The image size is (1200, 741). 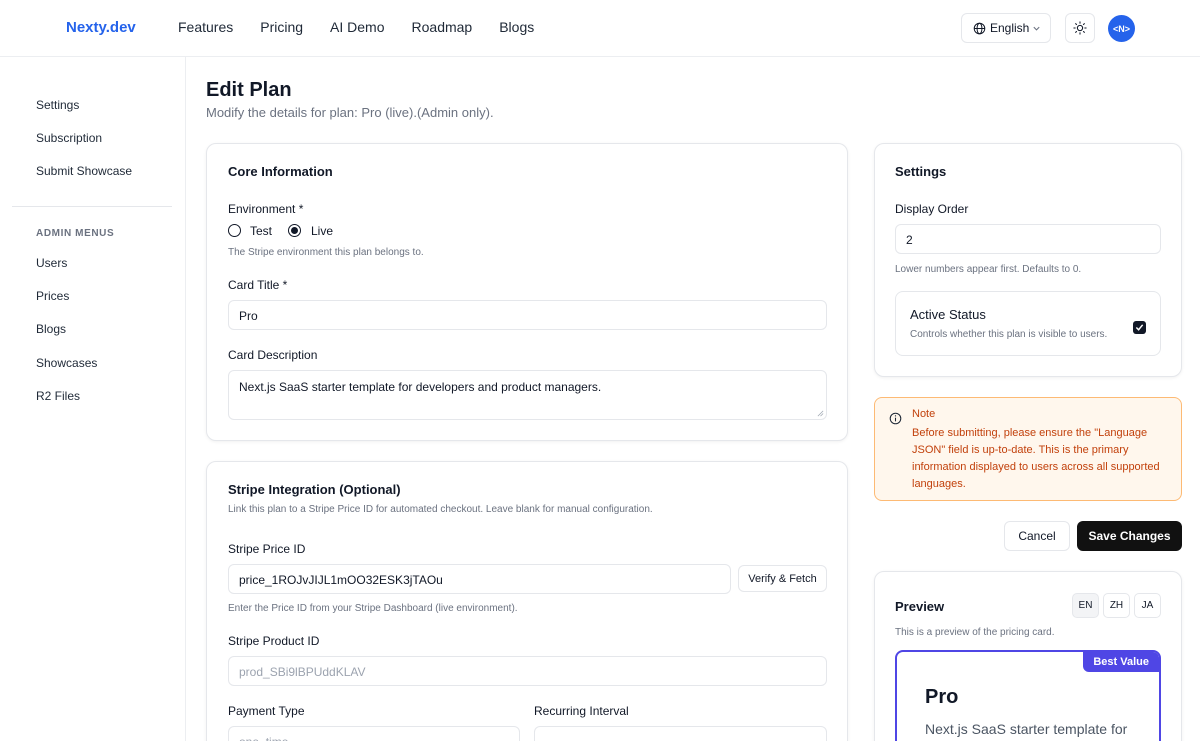 I want to click on stripe-price-id-label: Stripe Price ID, so click(x=267, y=549).